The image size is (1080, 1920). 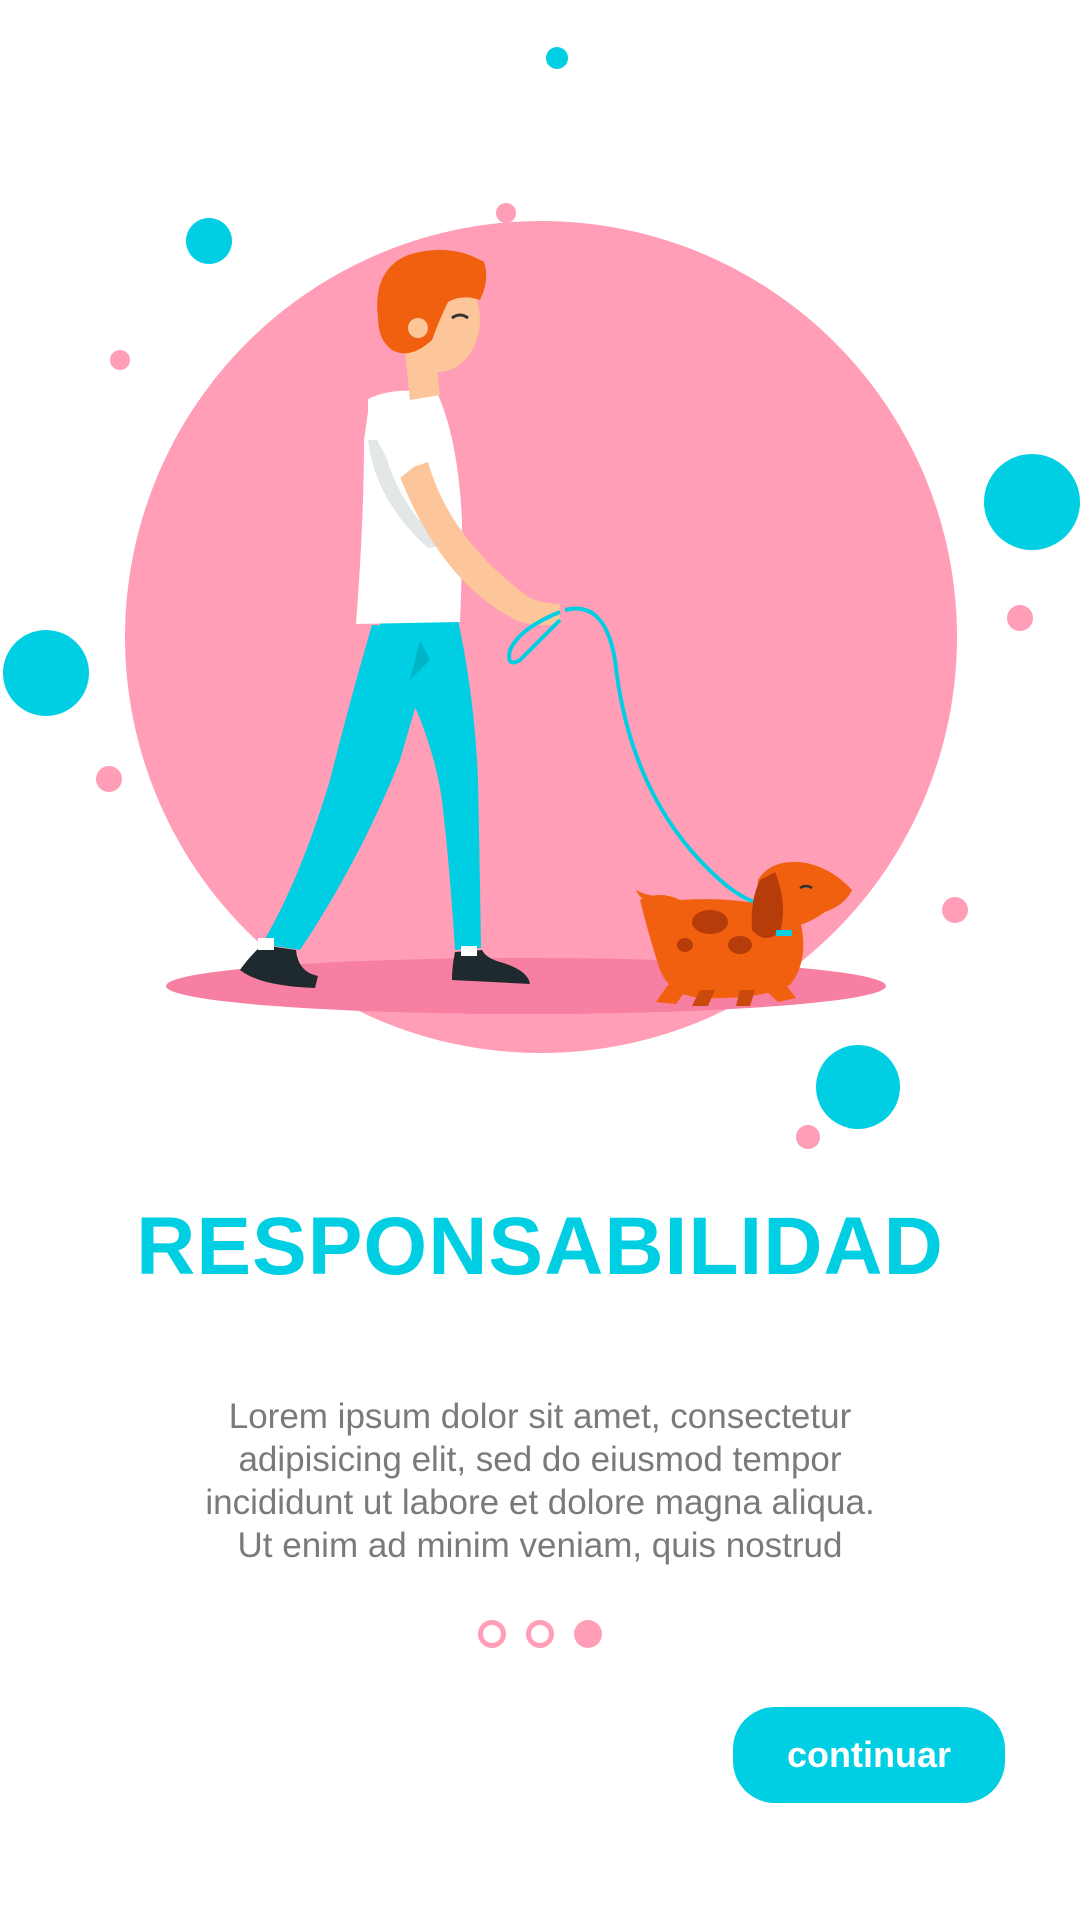 I want to click on description-line: Lorem ipsum dolor sit amet, consectetur, so click(x=540, y=1416).